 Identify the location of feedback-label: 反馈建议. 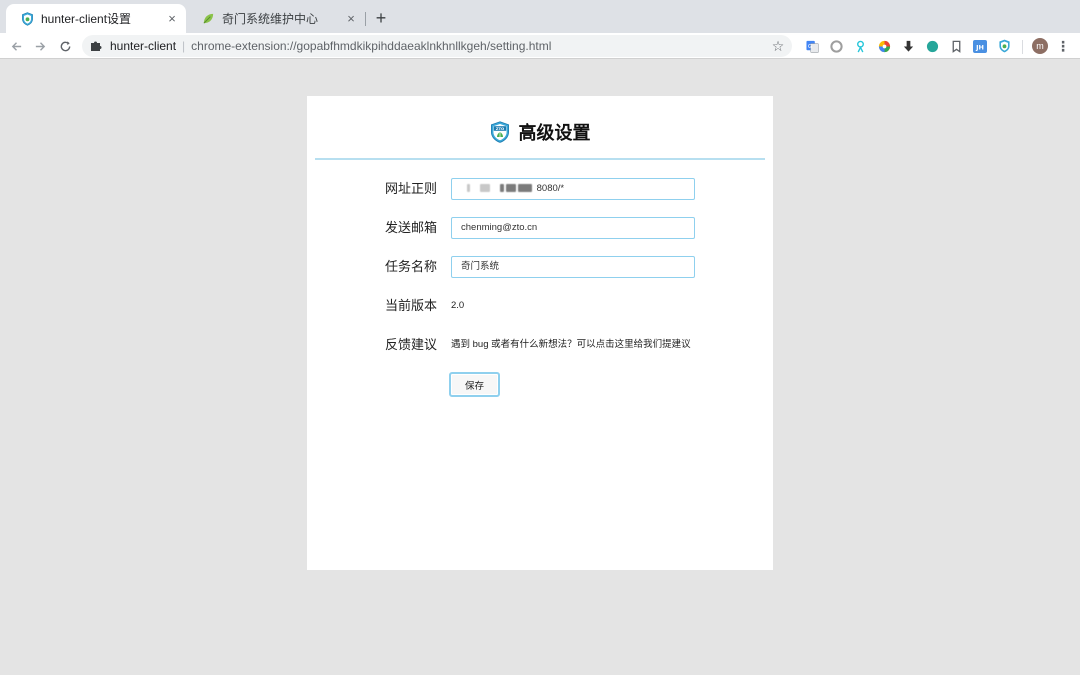
(411, 344).